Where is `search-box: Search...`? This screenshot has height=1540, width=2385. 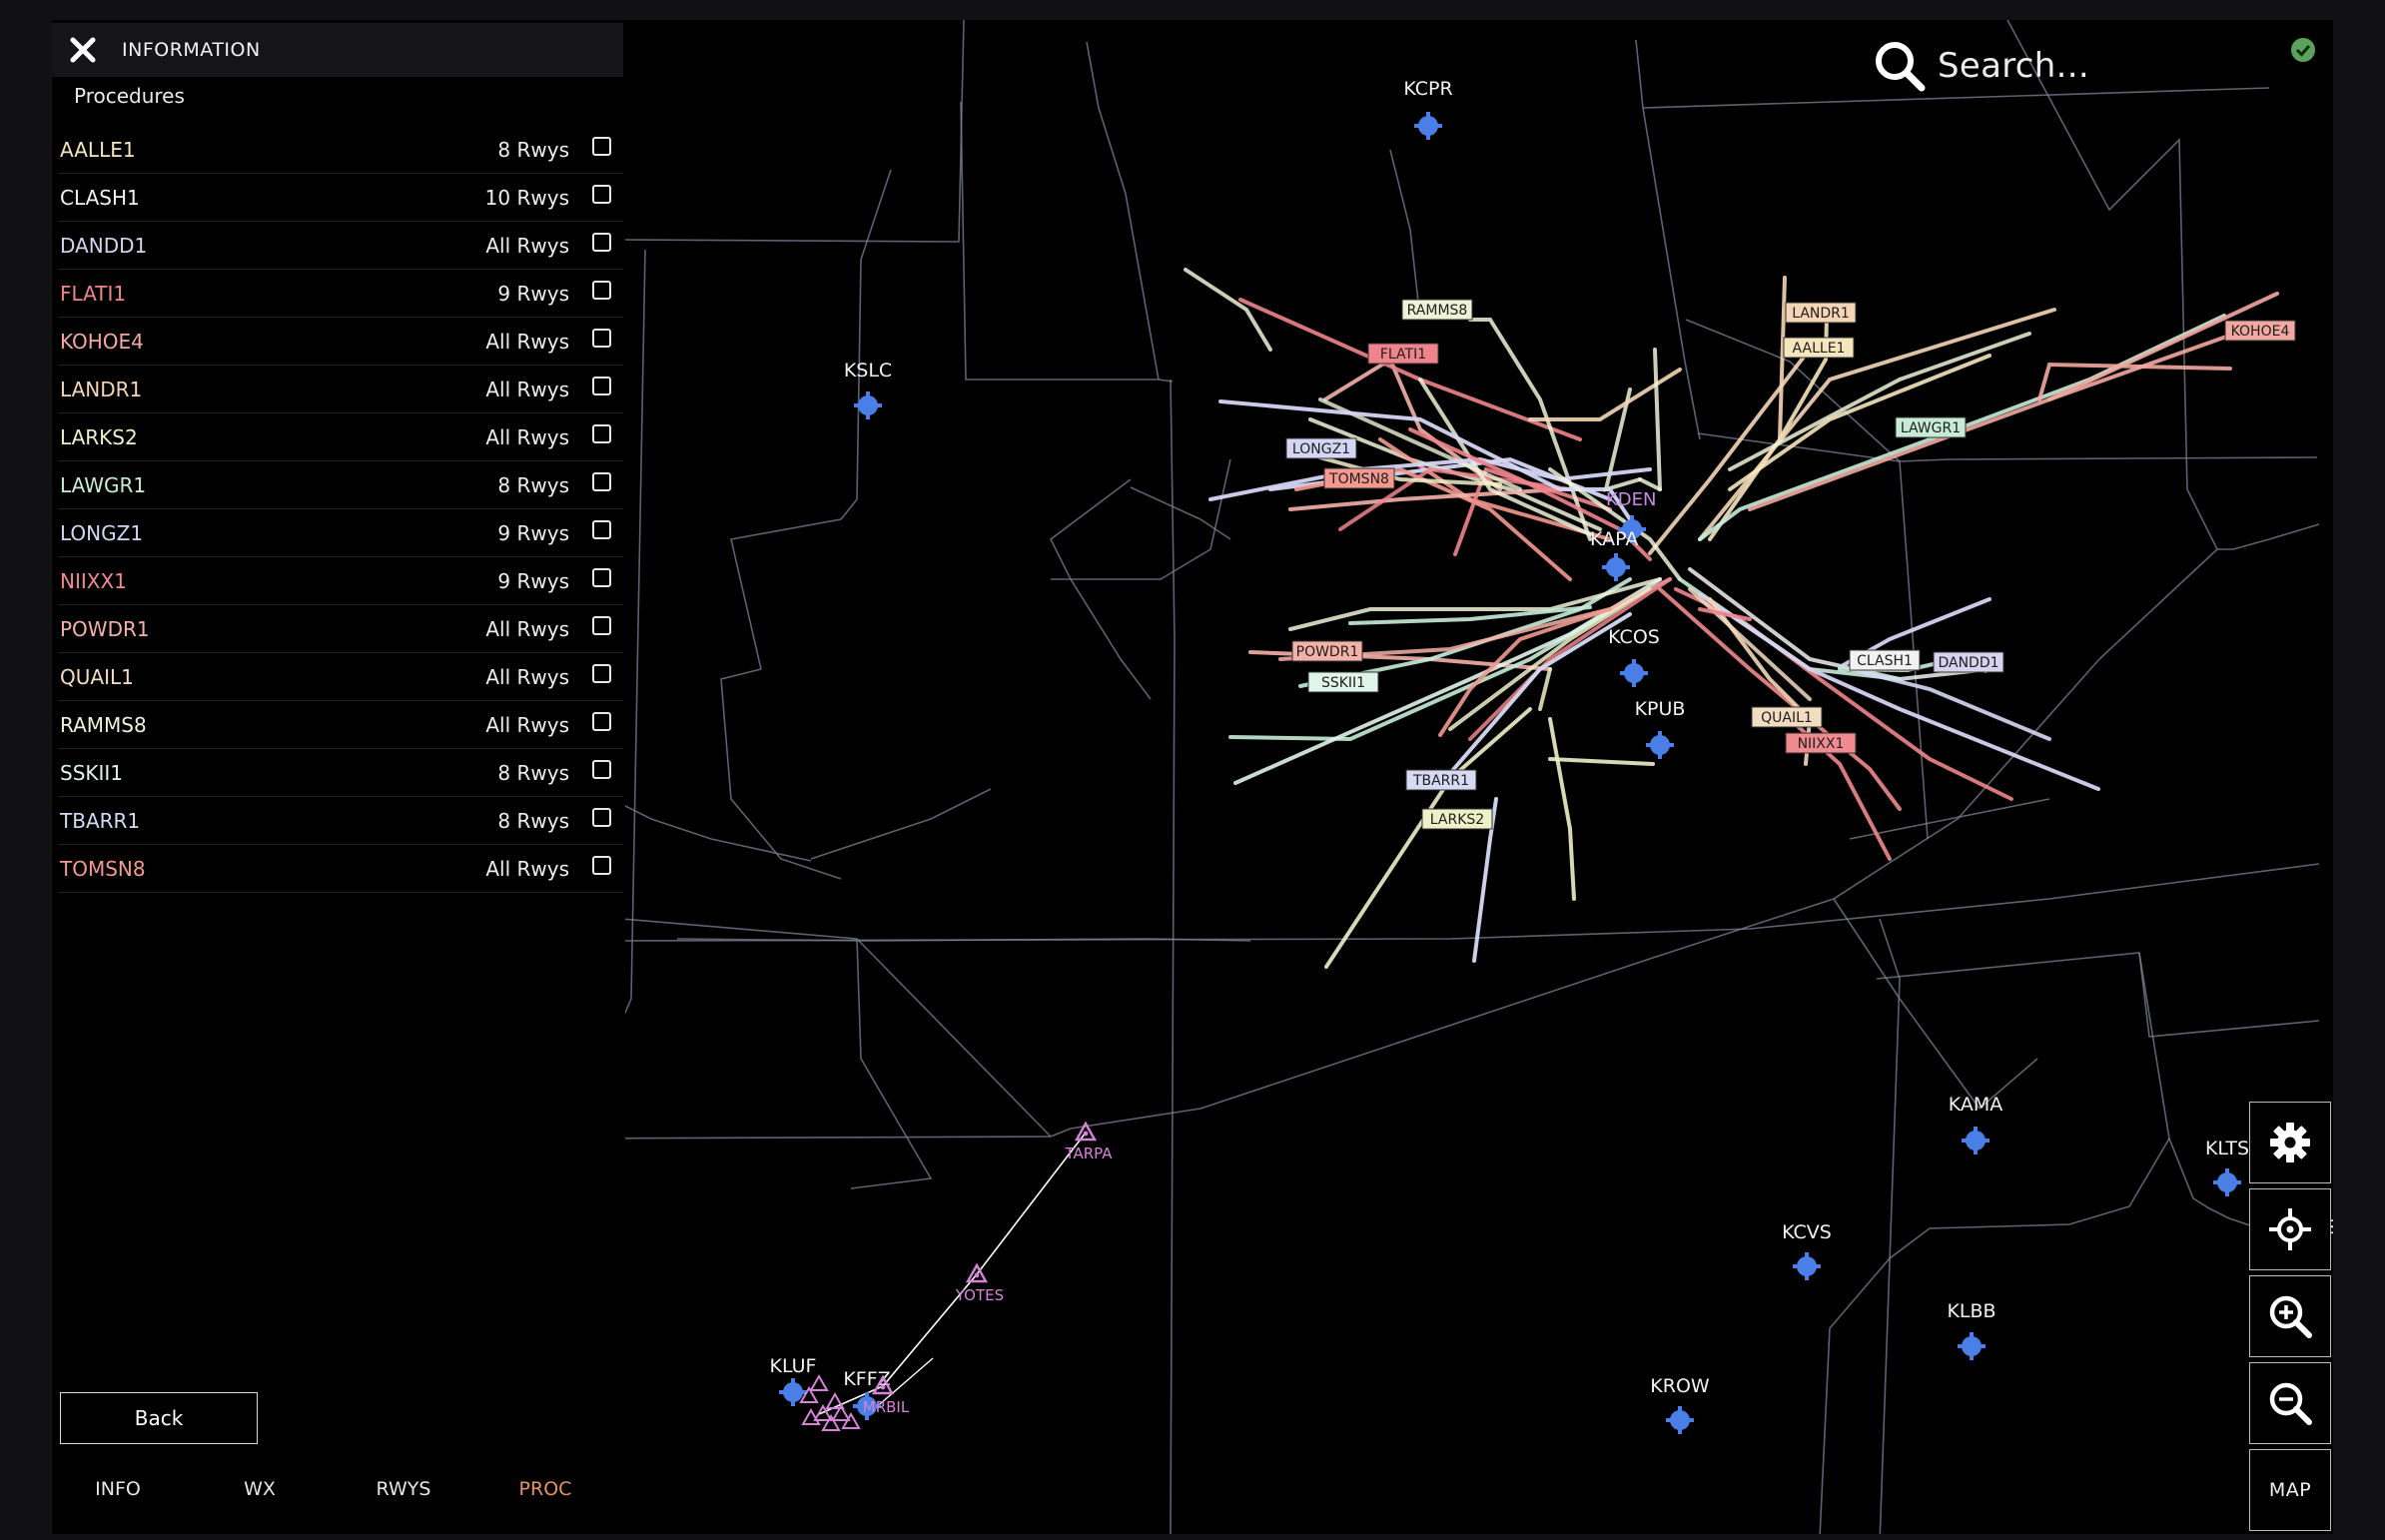 search-box: Search... is located at coordinates (1980, 66).